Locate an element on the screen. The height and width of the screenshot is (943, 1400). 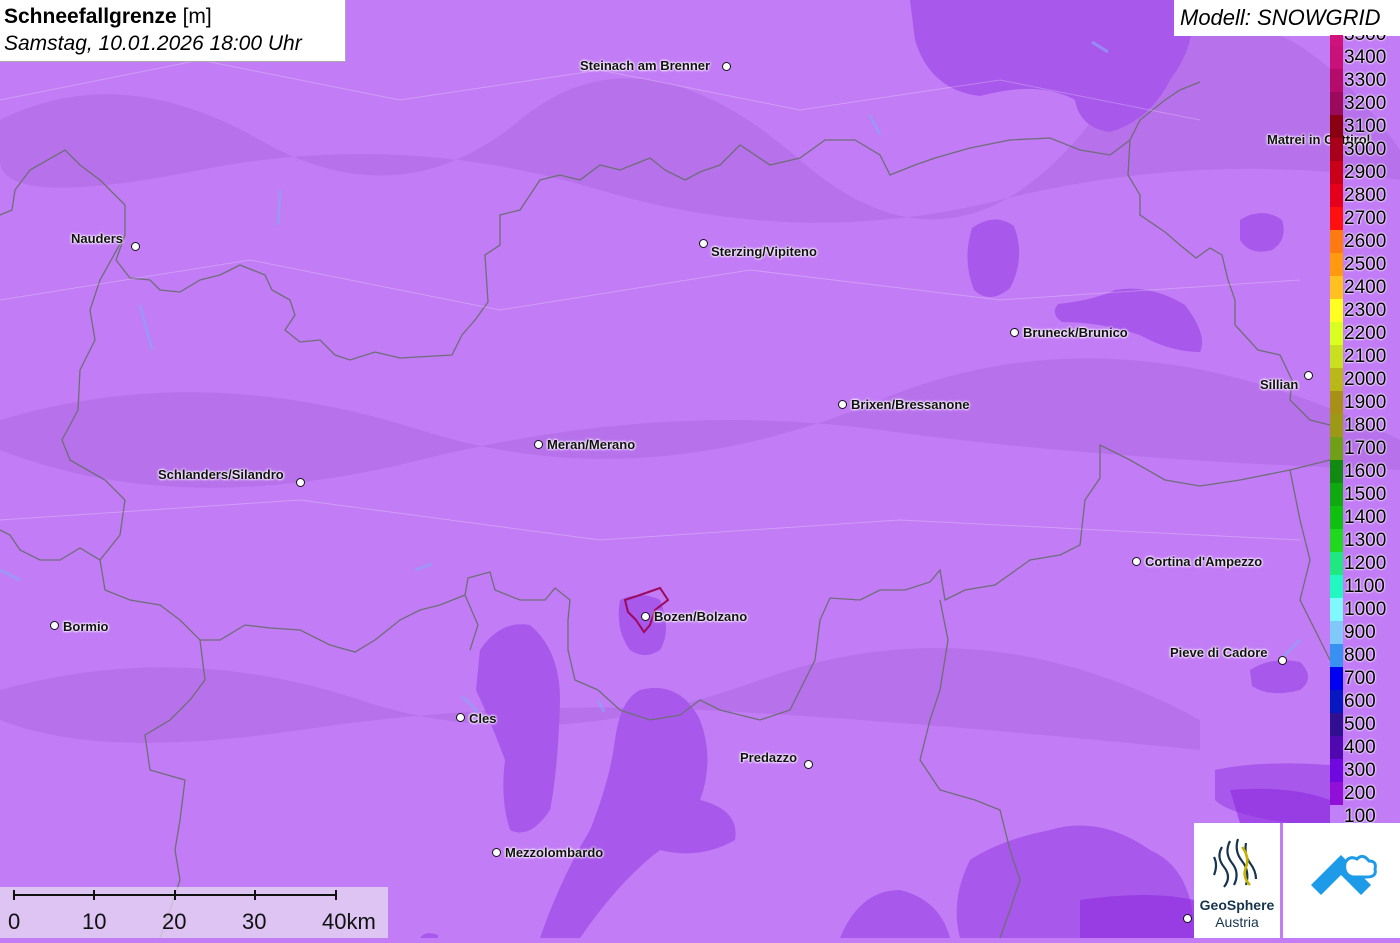
place-label: Pieve di Cadore is located at coordinates (1219, 652).